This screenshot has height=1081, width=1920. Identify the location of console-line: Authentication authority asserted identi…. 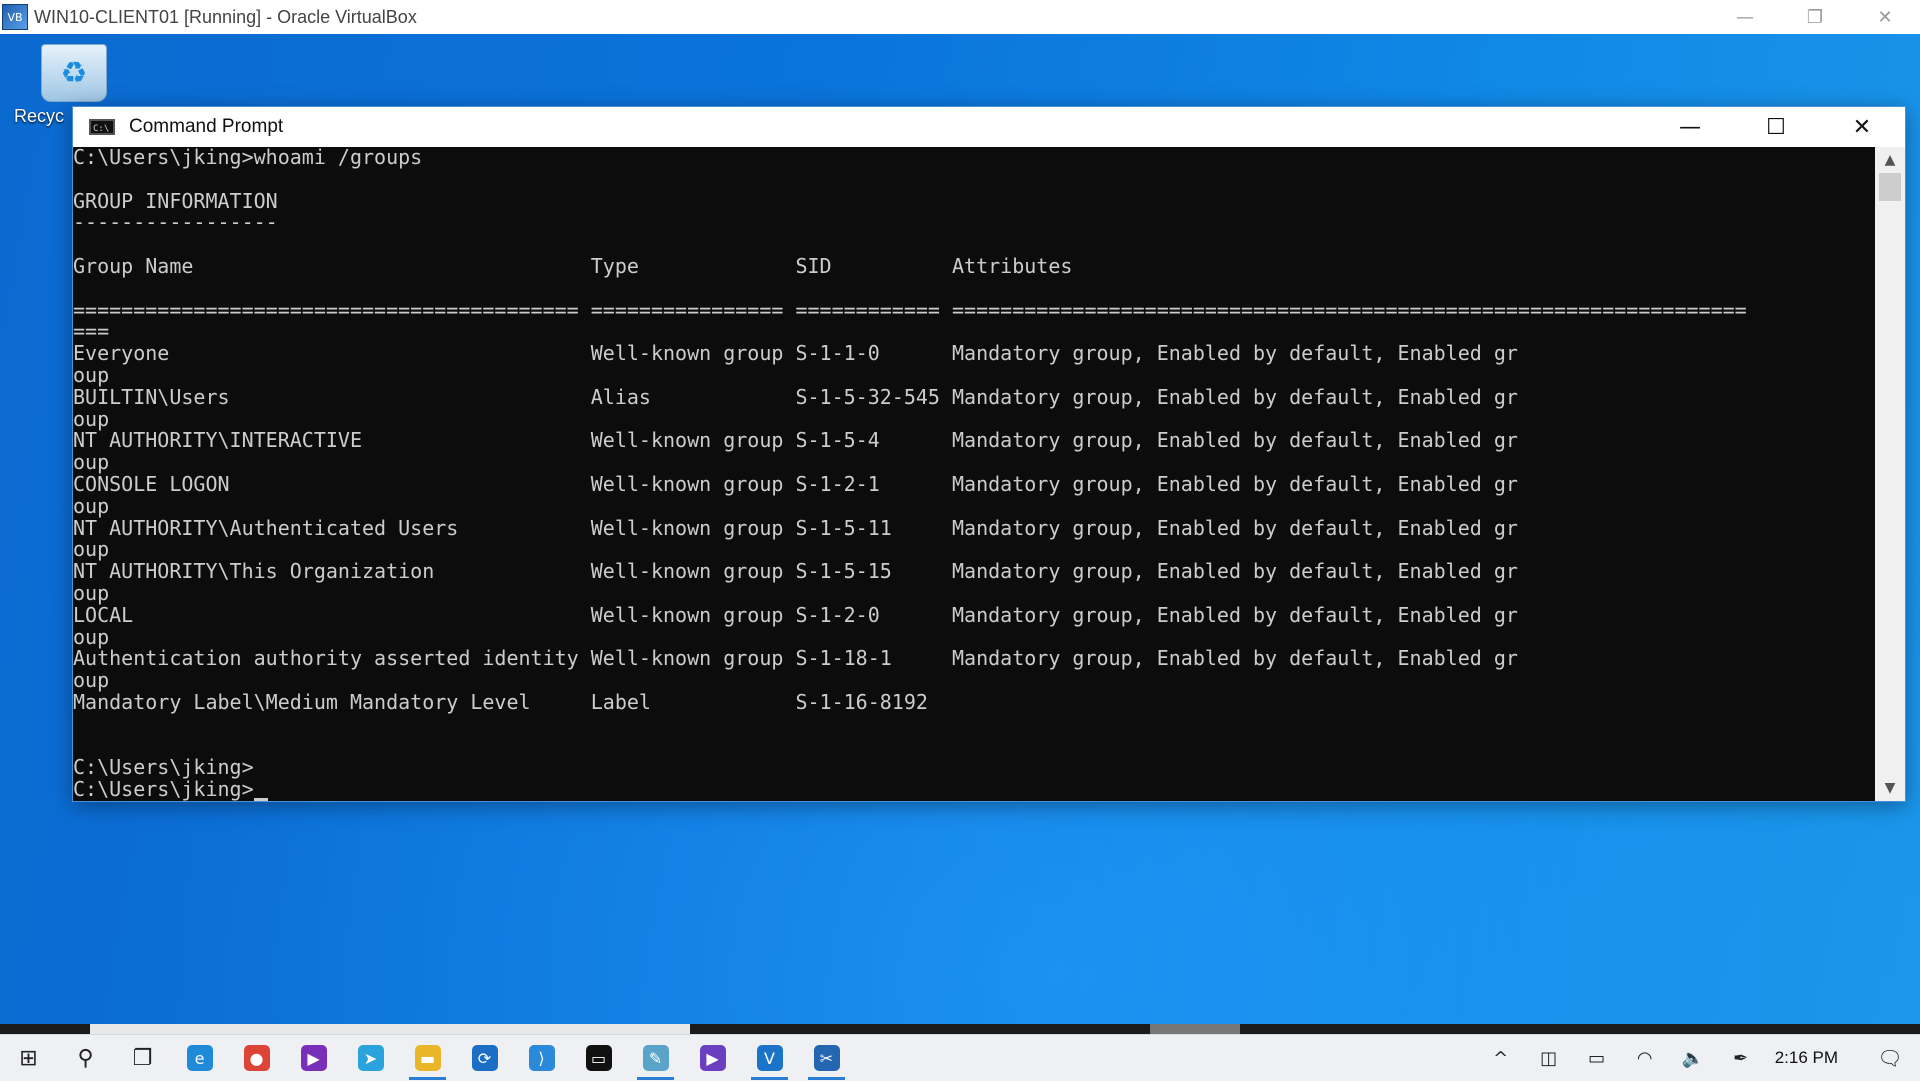
(795, 658).